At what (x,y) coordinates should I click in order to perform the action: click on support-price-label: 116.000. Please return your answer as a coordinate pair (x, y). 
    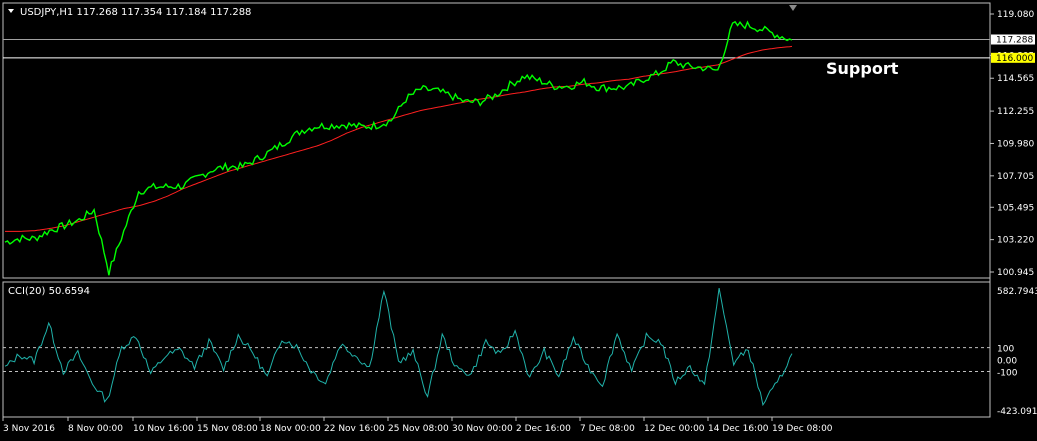
    Looking at the image, I should click on (1014, 59).